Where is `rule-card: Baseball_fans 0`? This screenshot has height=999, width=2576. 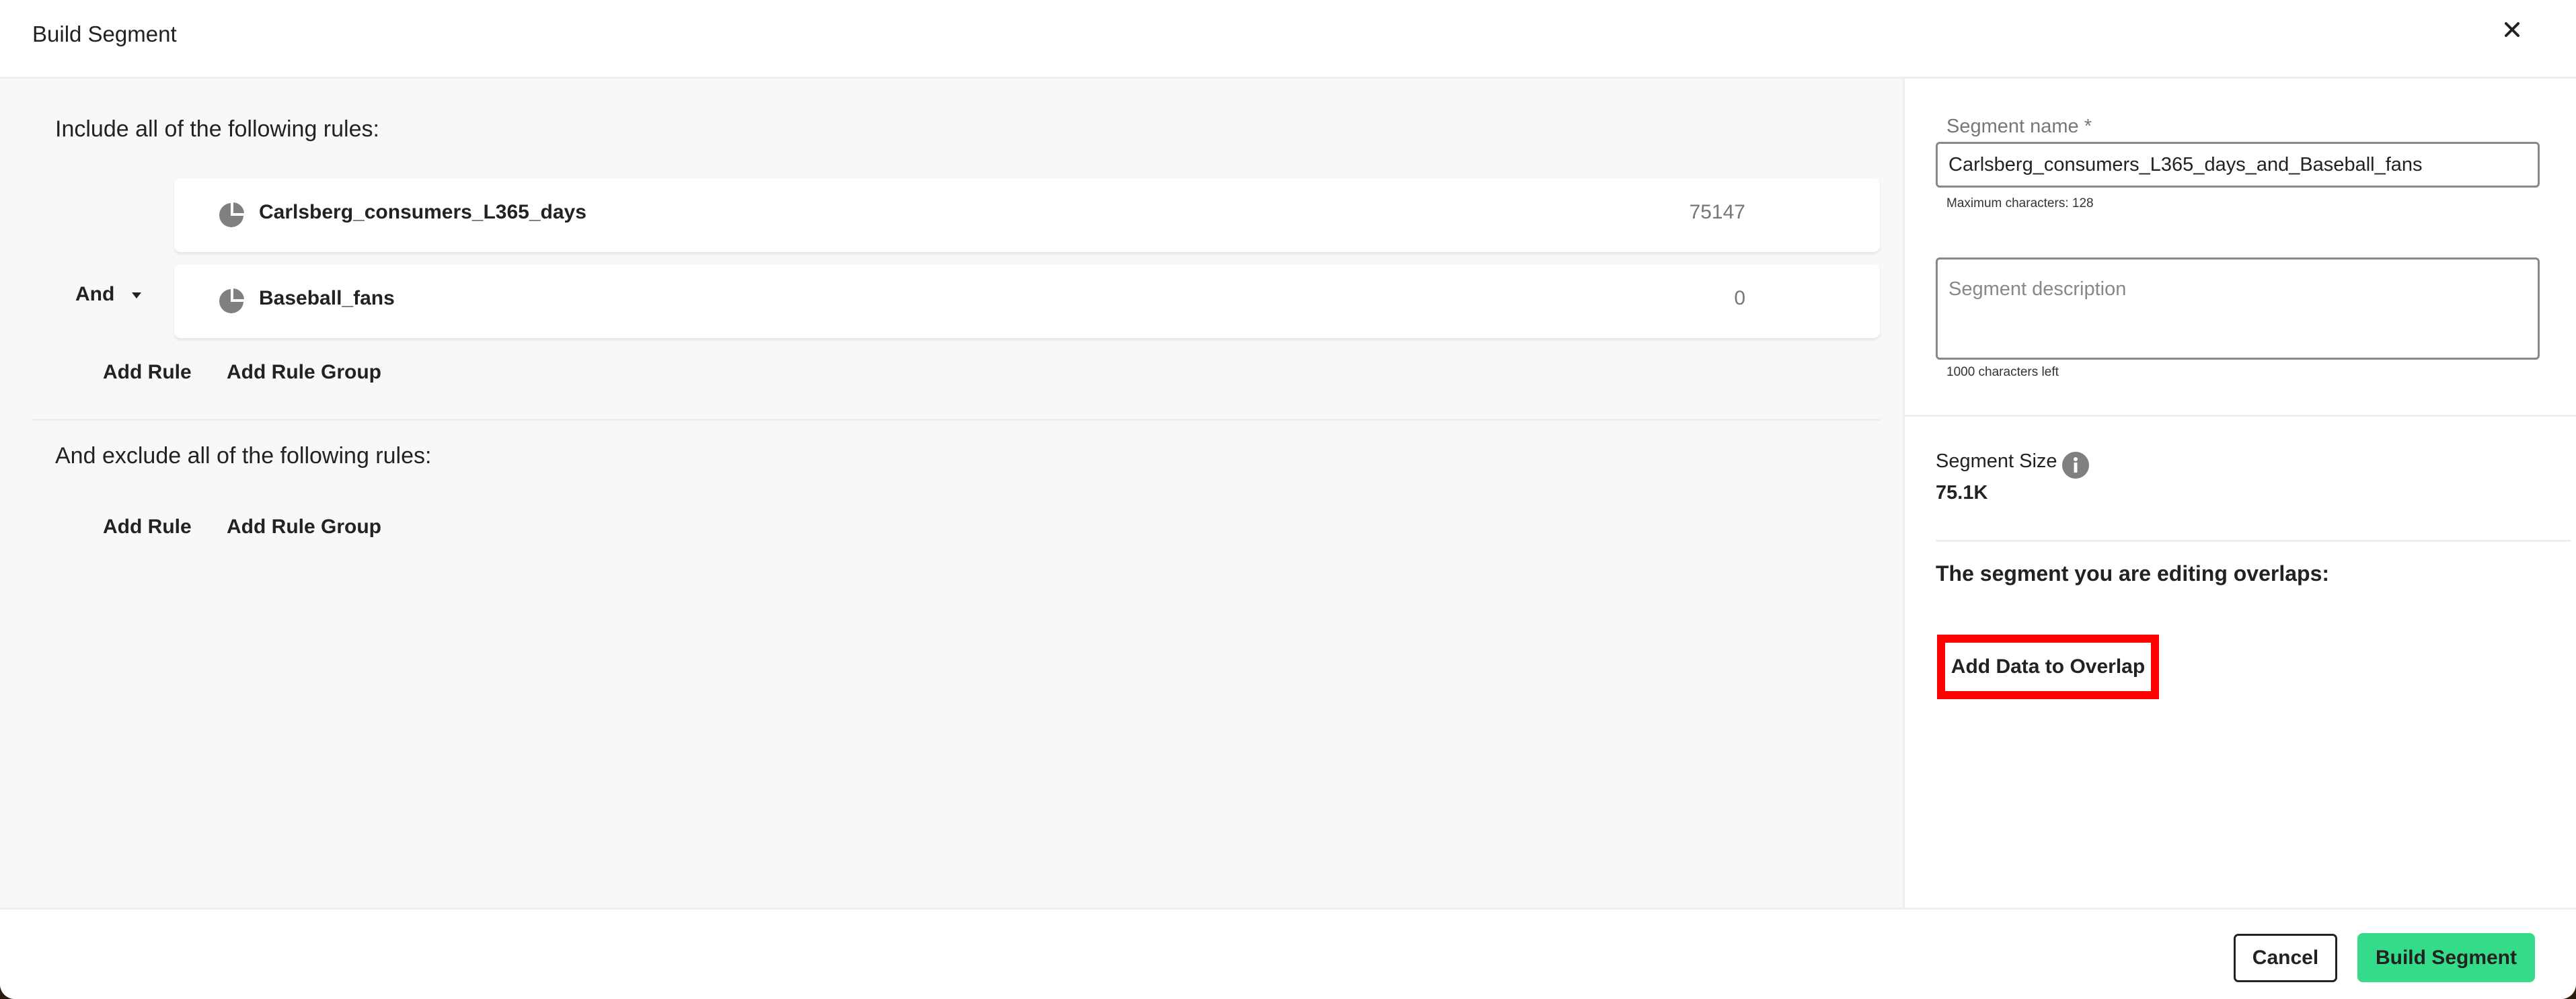 rule-card: Baseball_fans 0 is located at coordinates (1027, 301).